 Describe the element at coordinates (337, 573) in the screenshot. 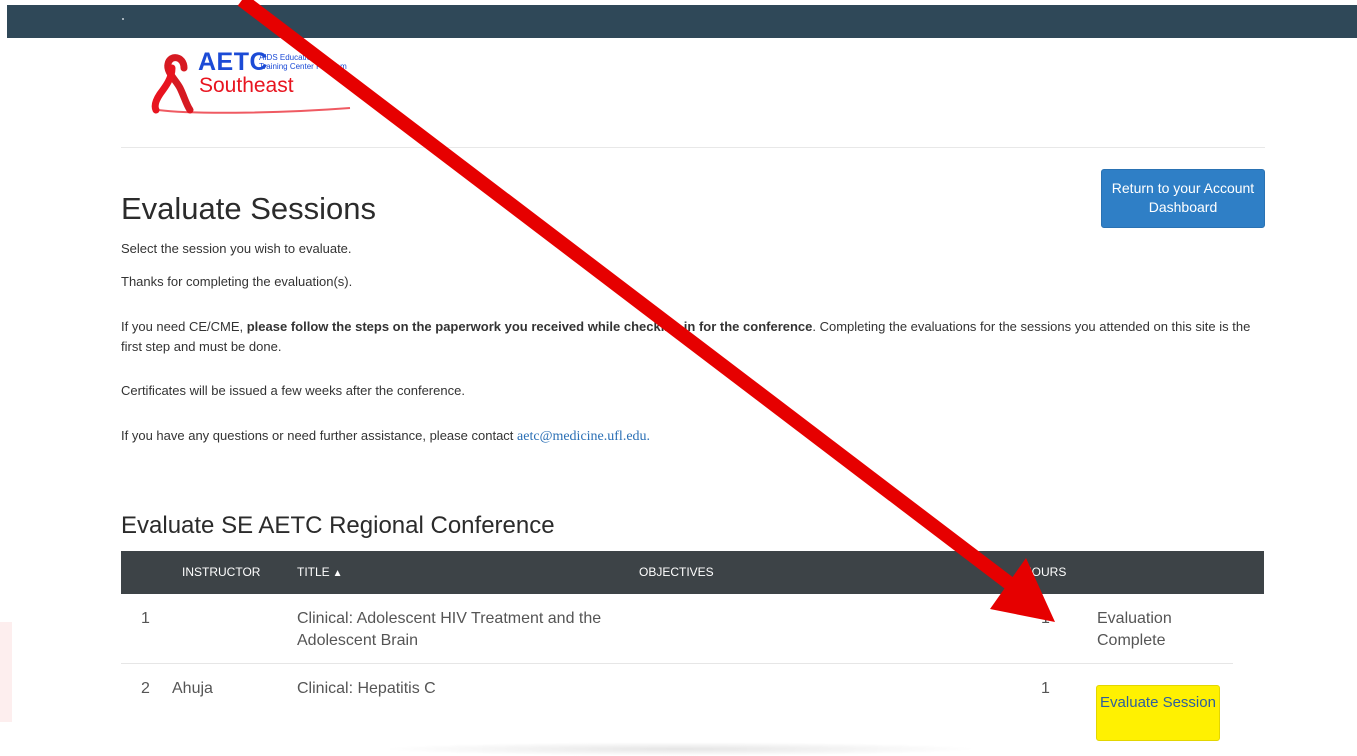

I see `sort-ascending-icon: ▲` at that location.